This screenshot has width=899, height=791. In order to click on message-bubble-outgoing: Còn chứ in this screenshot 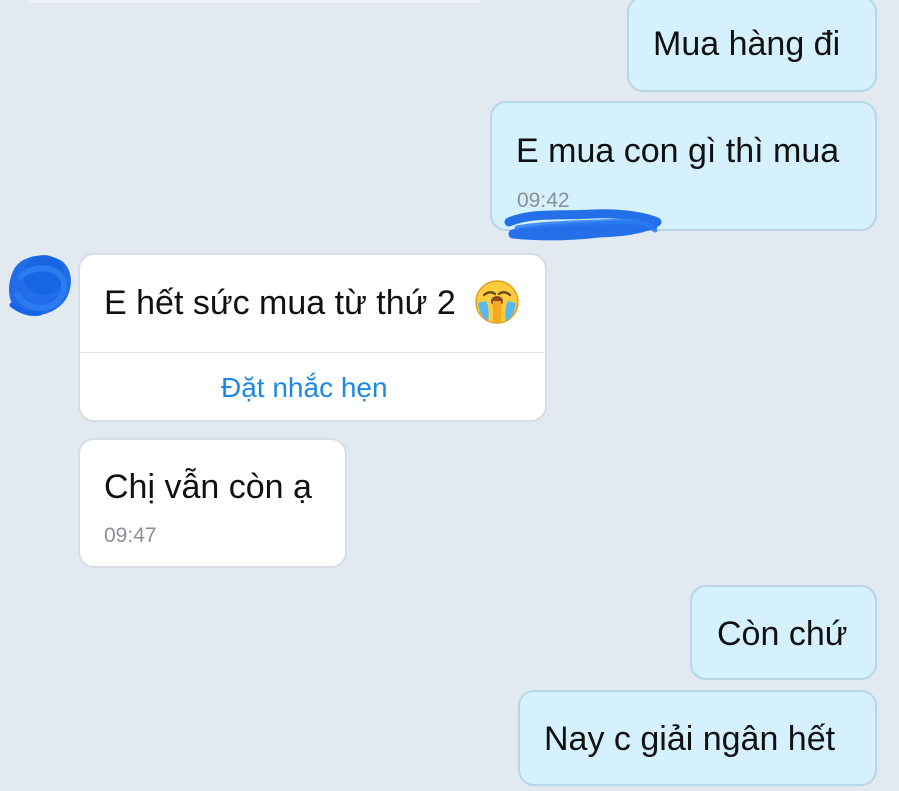, I will do `click(783, 632)`.